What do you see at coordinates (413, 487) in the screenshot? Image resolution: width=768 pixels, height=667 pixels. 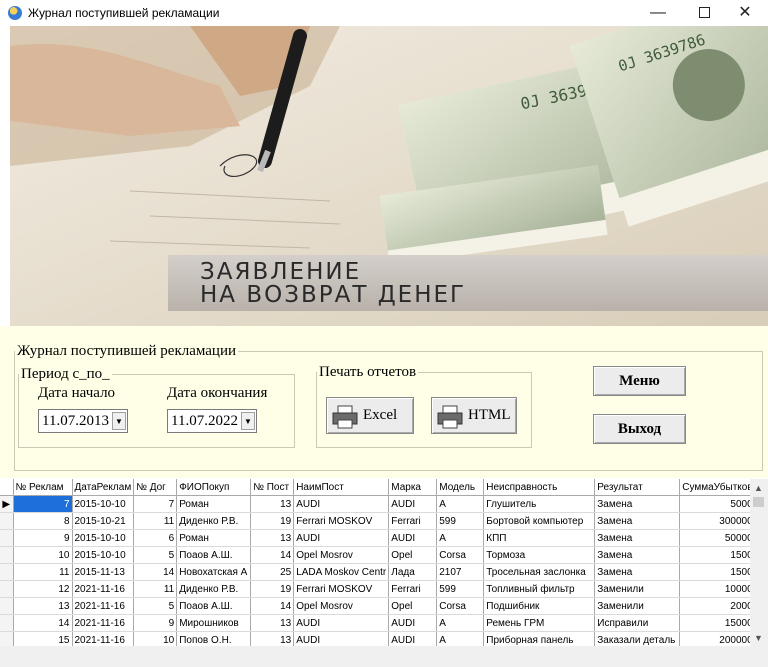 I see `column-header: Марка` at bounding box center [413, 487].